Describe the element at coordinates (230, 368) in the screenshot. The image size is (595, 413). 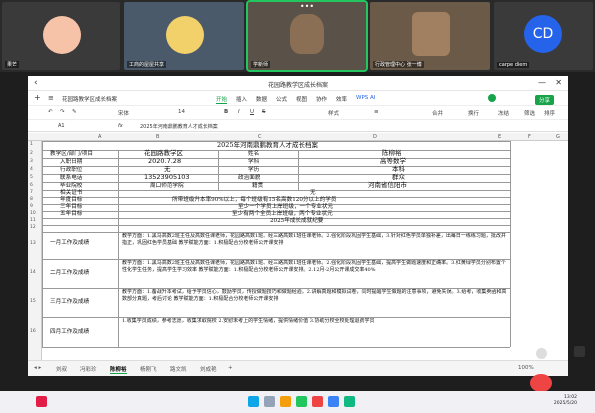
I see `add-sheet-icon: +` at that location.